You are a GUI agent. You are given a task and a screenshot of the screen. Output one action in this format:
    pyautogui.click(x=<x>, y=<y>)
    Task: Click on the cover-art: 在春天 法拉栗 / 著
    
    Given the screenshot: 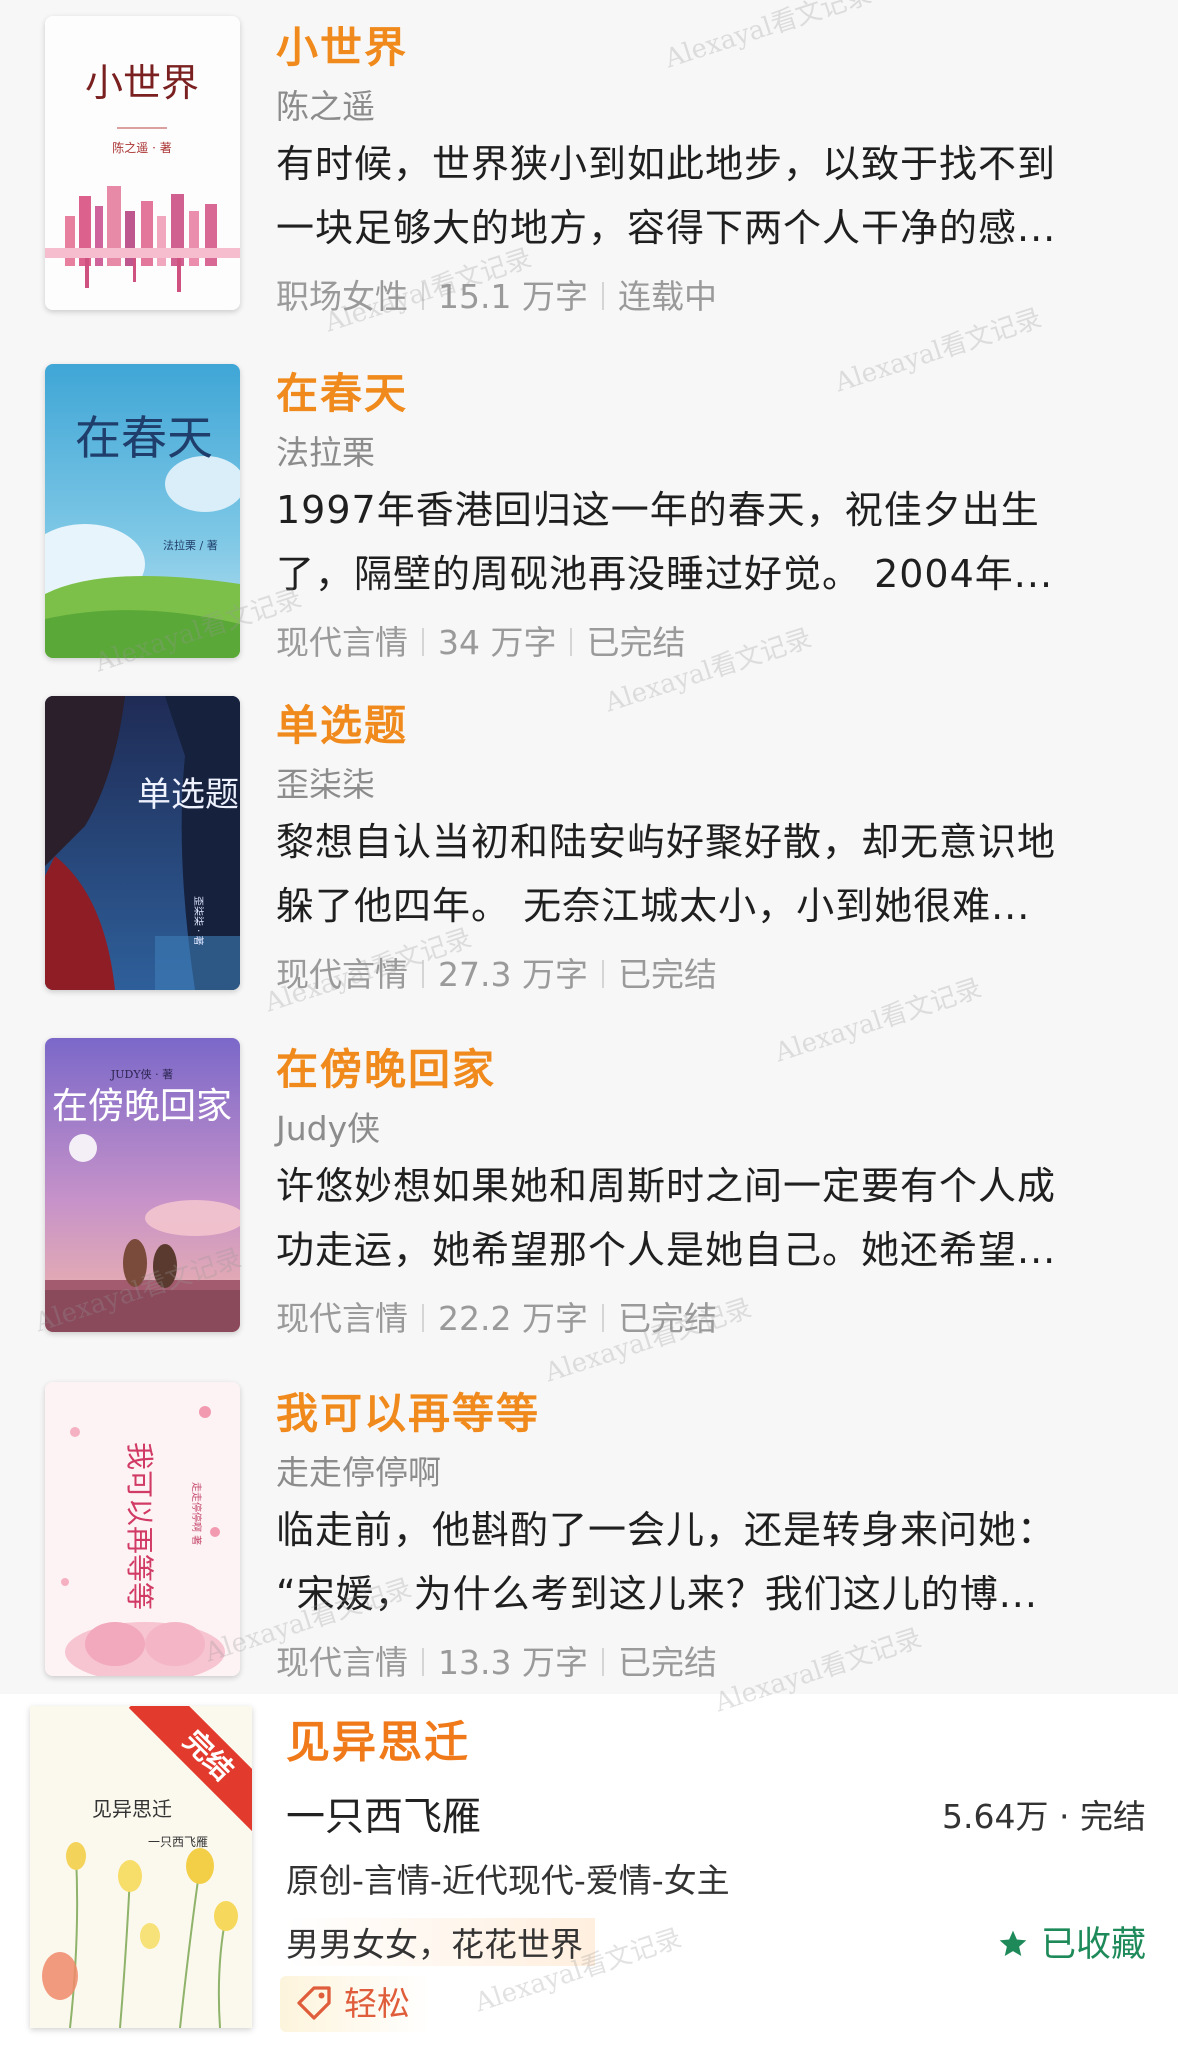 What is the action you would take?
    pyautogui.click(x=142, y=511)
    